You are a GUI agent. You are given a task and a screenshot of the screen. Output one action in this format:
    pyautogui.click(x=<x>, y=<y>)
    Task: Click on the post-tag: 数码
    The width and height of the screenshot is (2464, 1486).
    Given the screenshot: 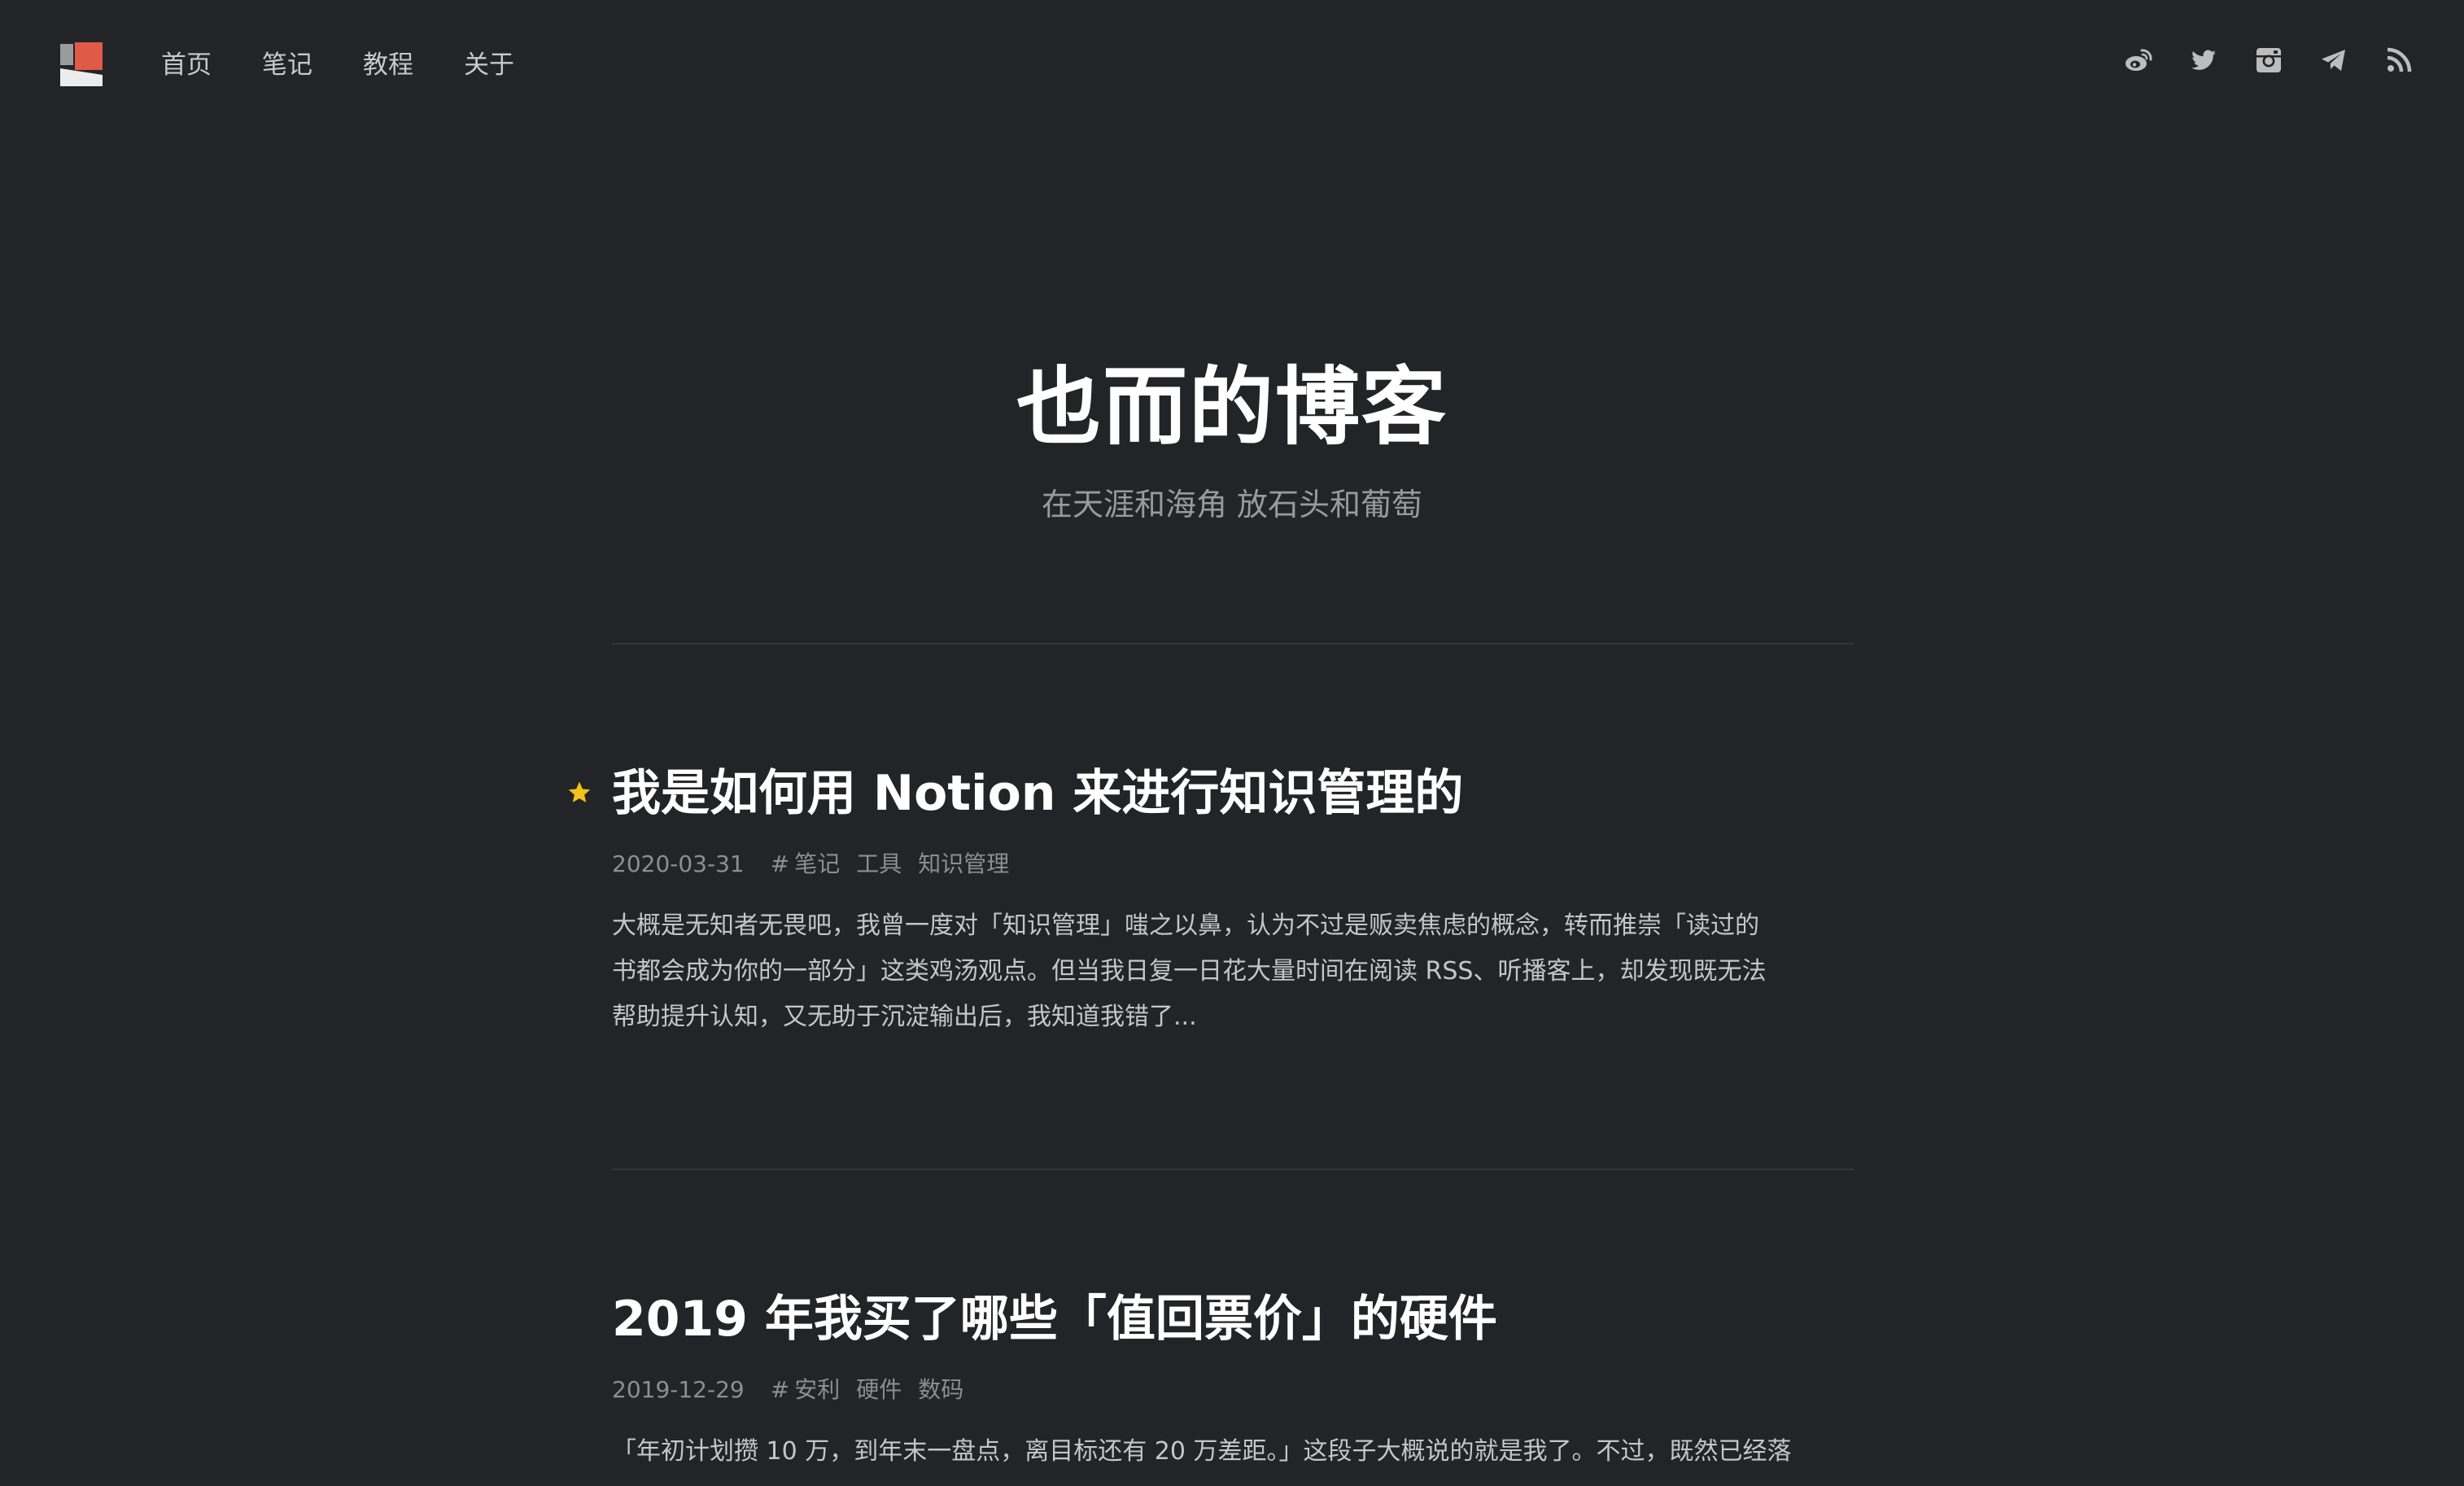 What is the action you would take?
    pyautogui.click(x=941, y=1390)
    